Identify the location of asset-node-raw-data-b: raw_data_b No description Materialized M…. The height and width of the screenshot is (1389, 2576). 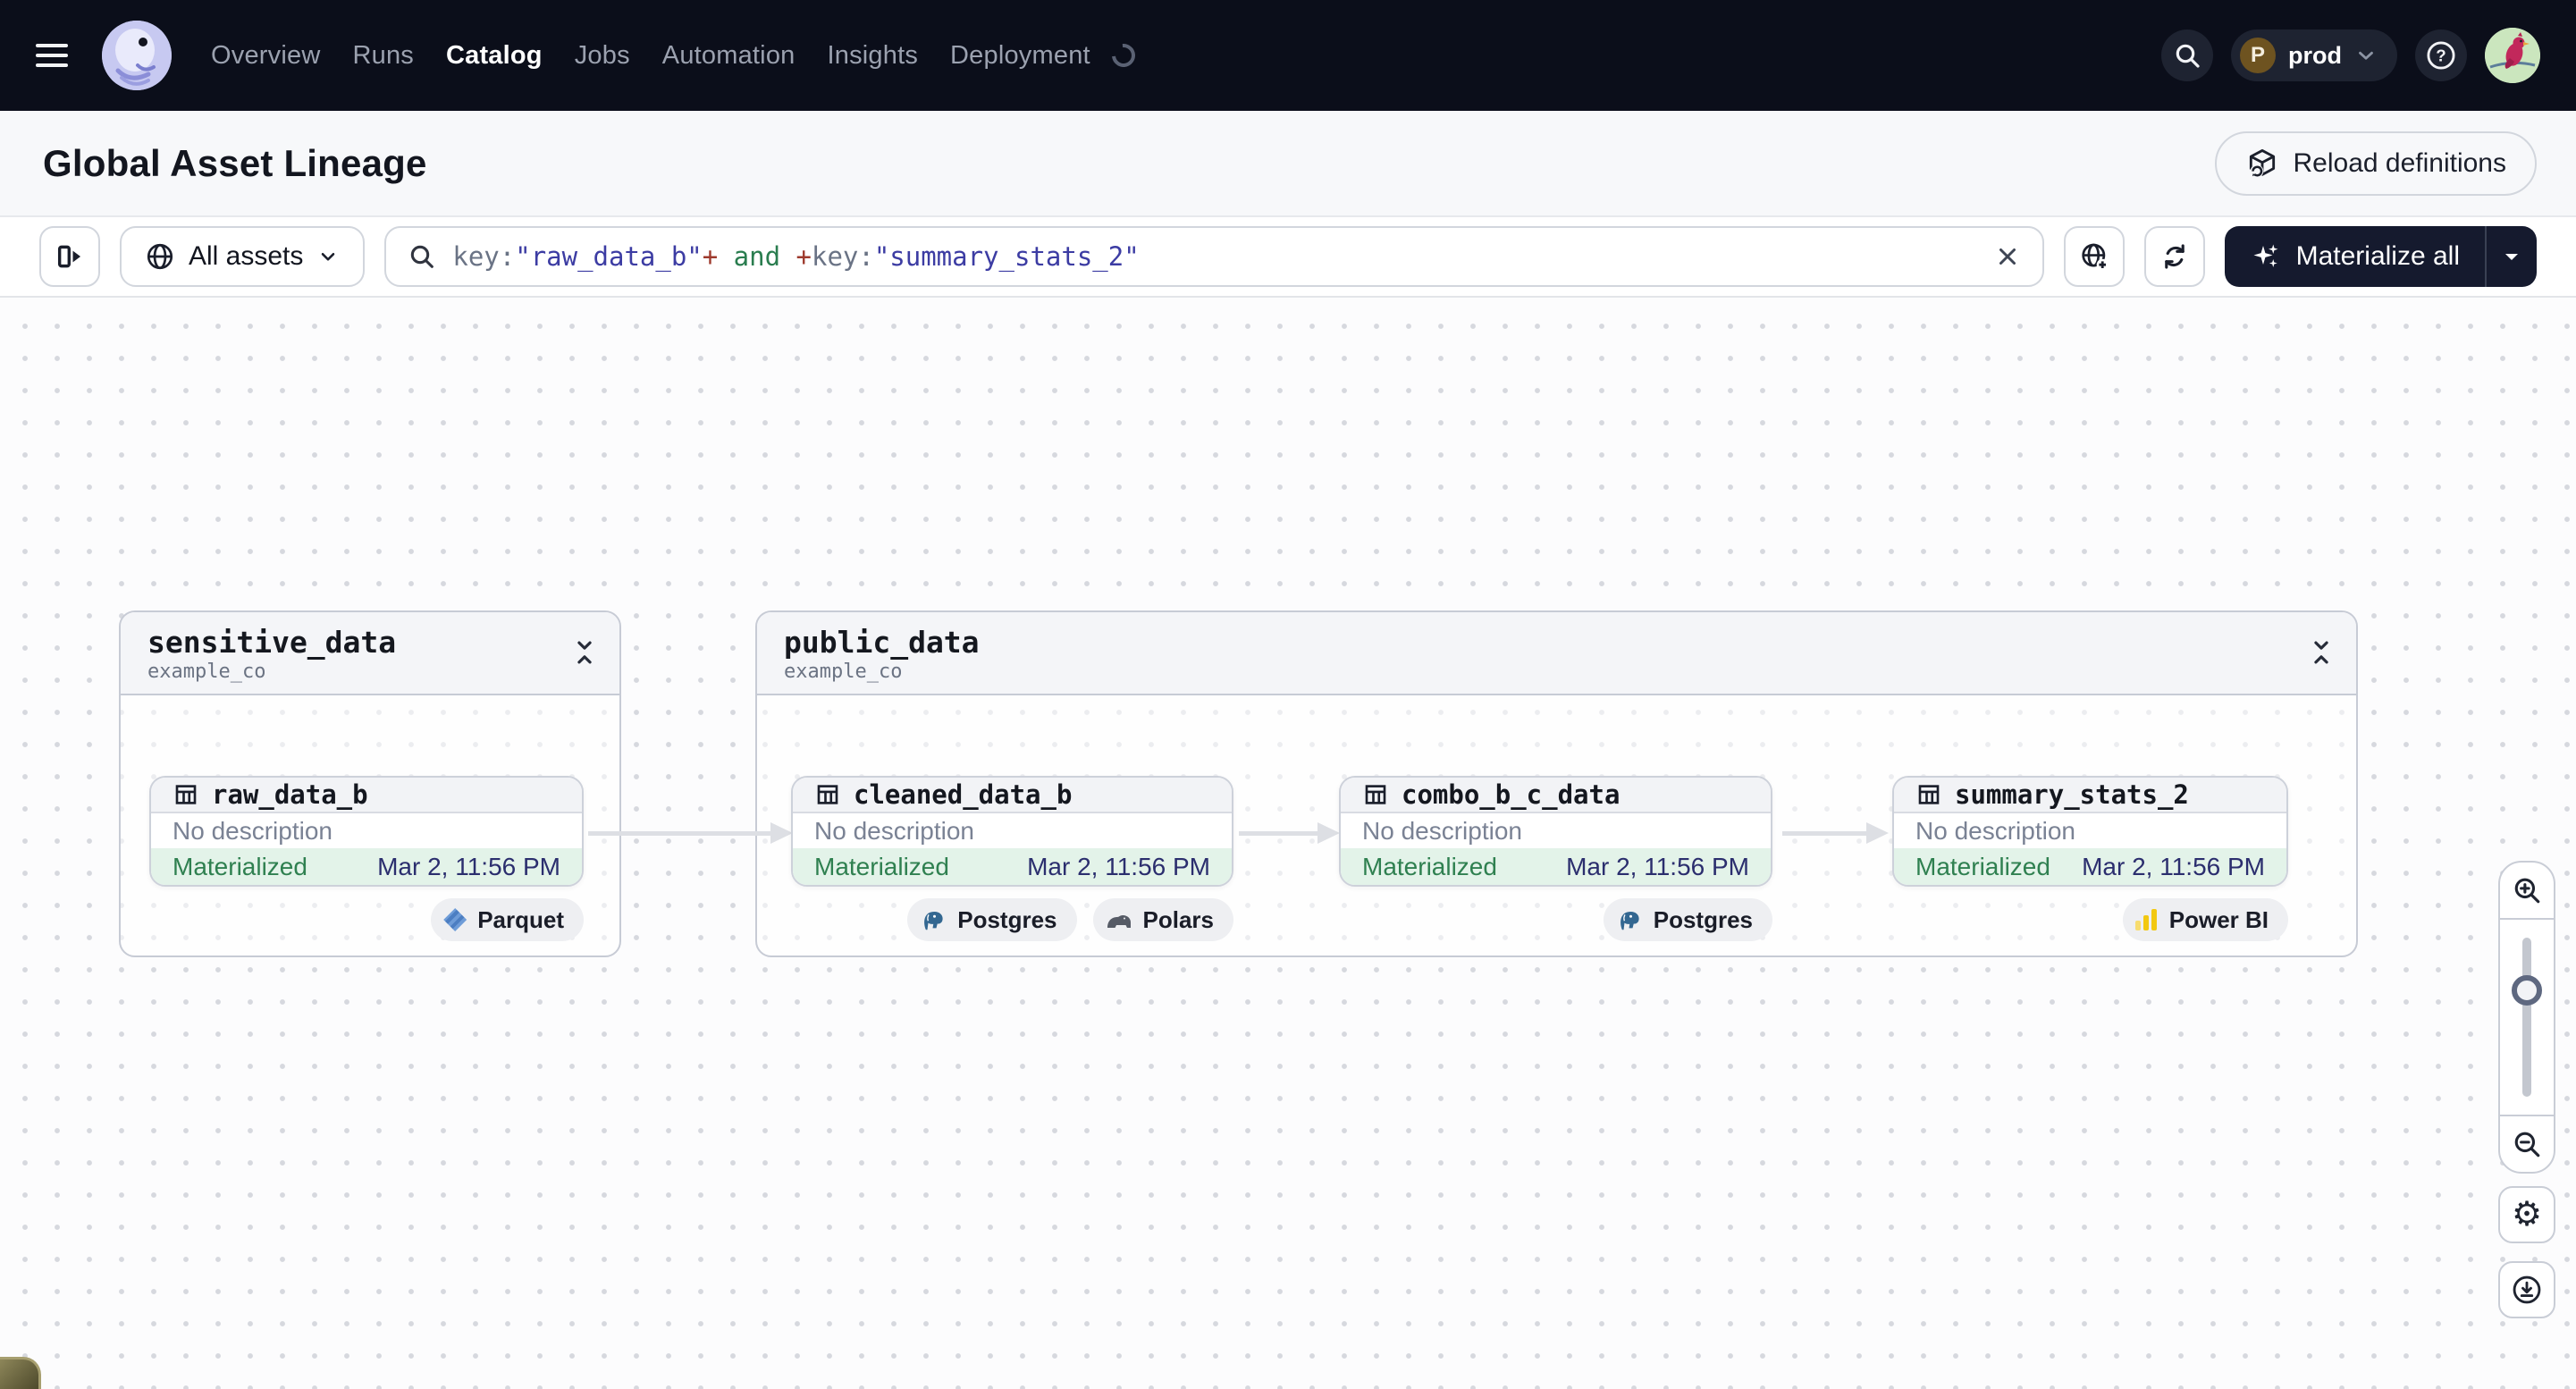
(367, 831).